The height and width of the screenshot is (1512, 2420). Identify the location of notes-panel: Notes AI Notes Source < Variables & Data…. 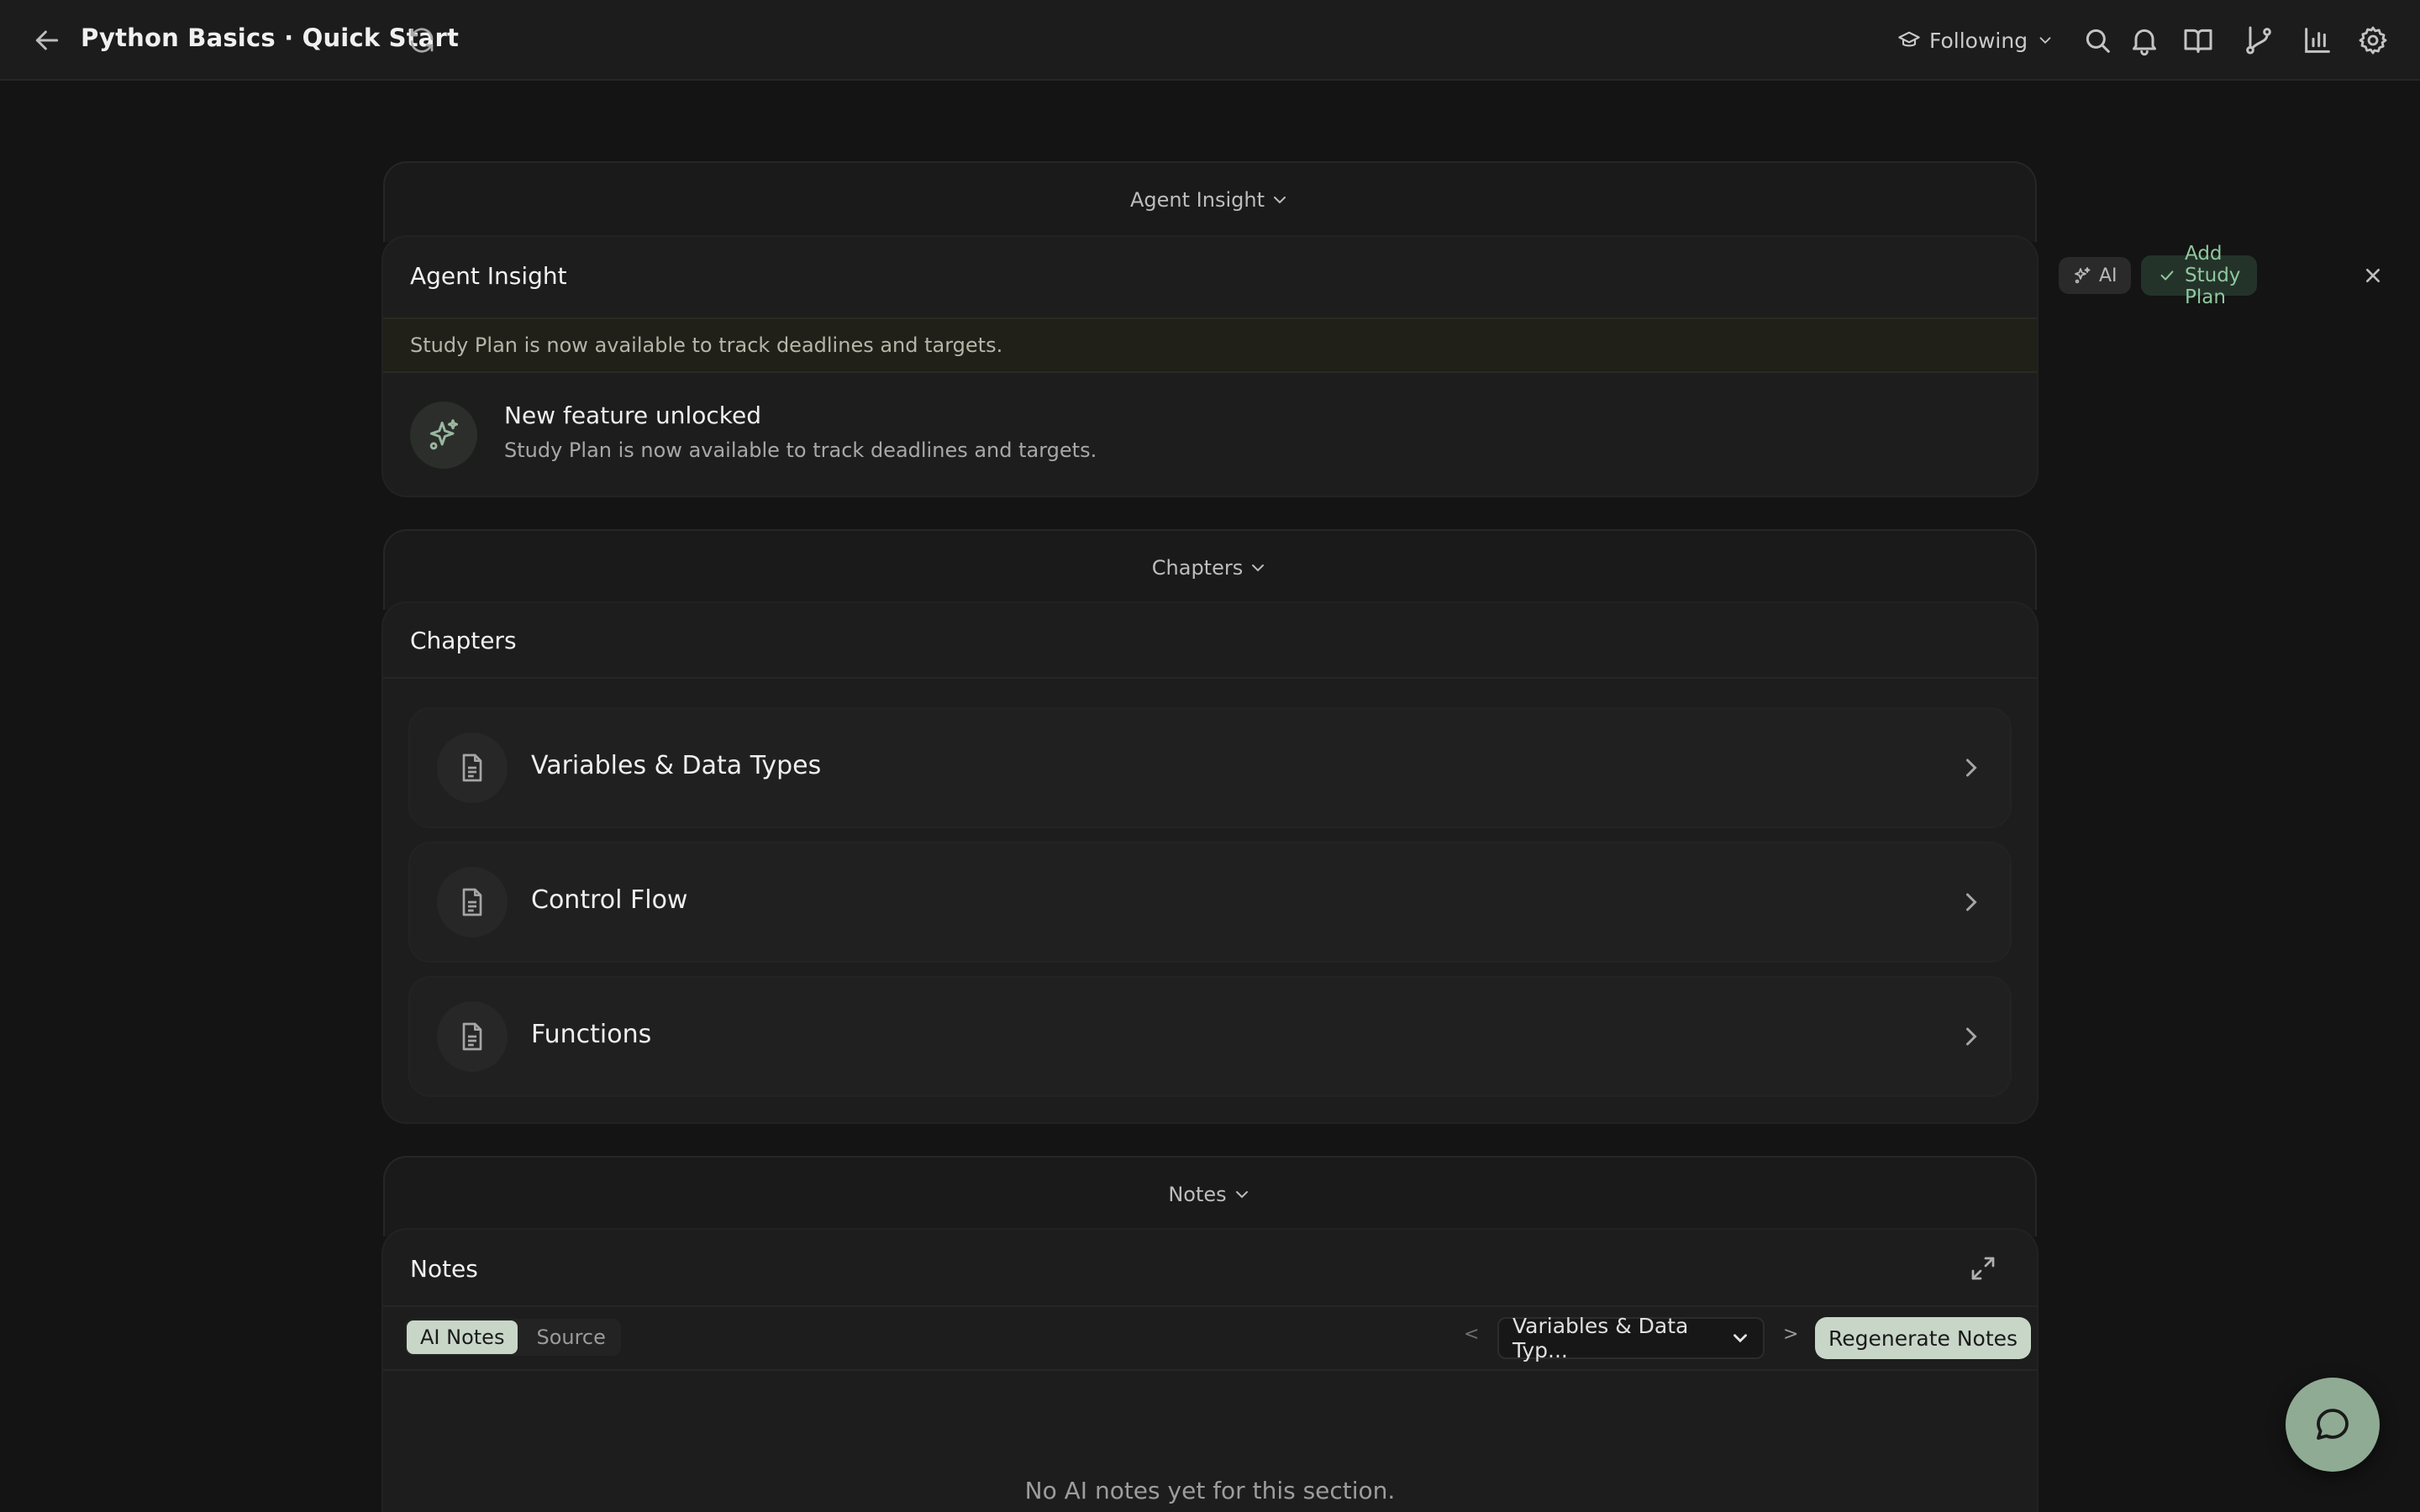
(1210, 1371).